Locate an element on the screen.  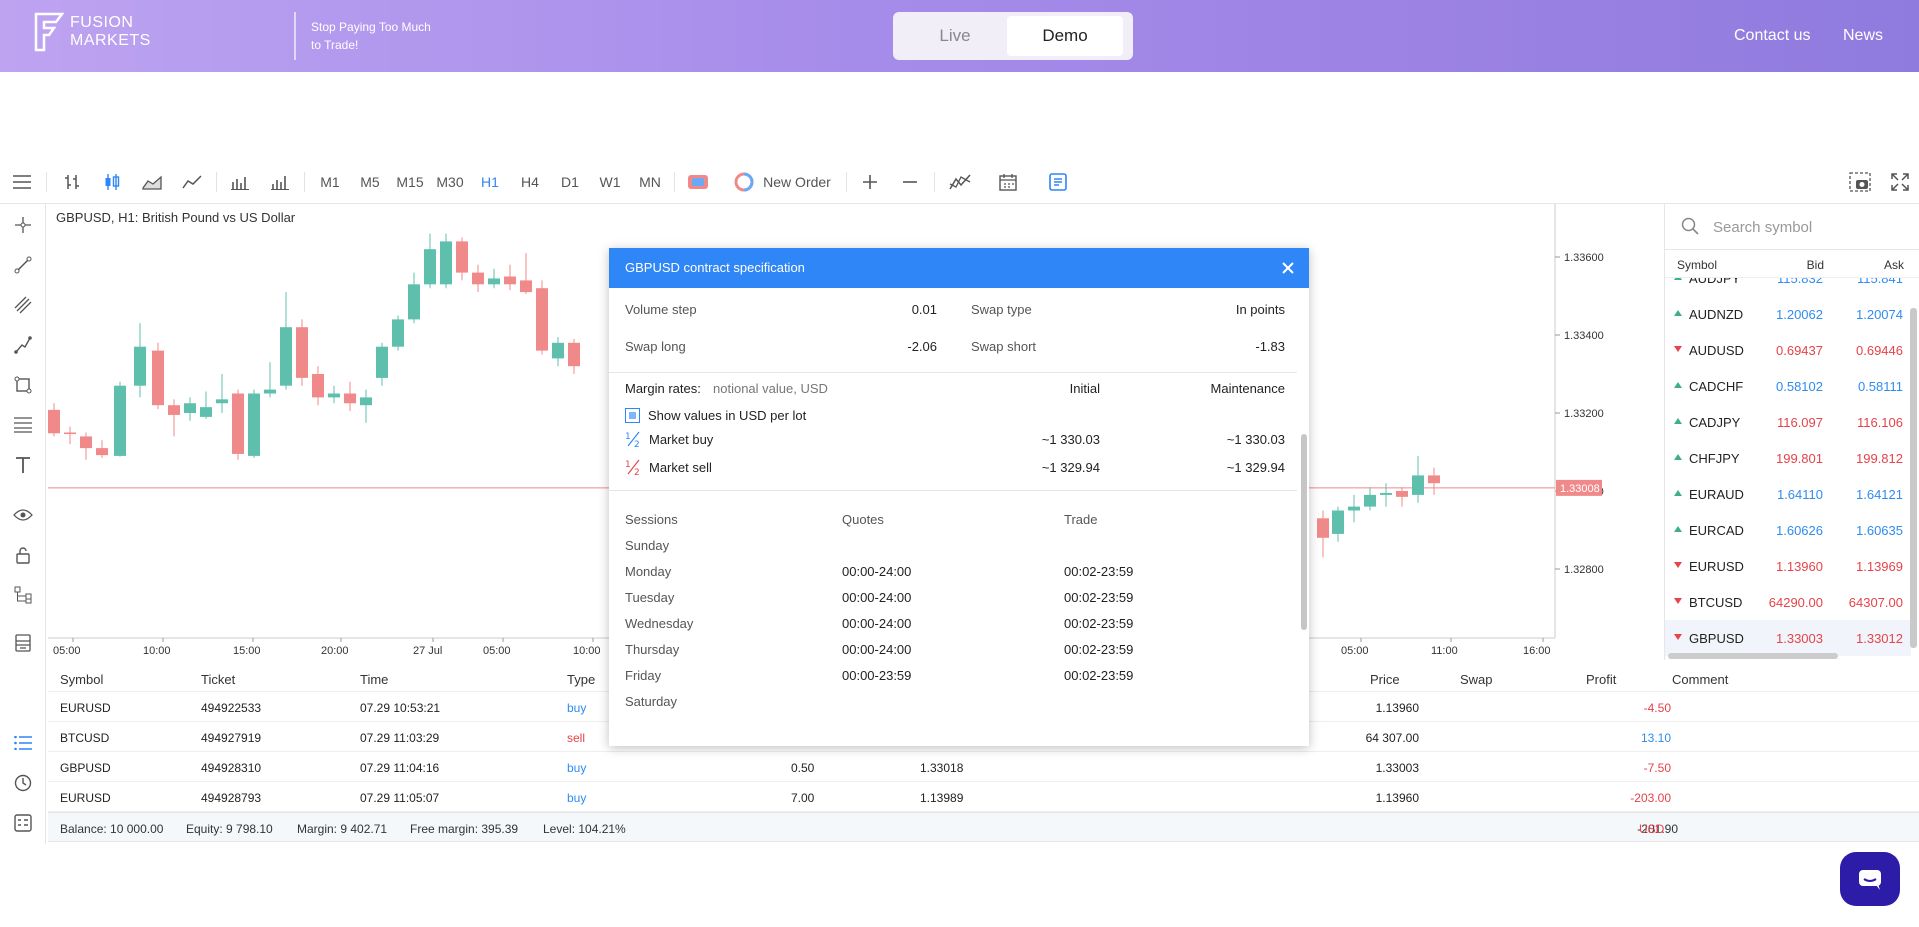
menu-icon is located at coordinates (22, 182).